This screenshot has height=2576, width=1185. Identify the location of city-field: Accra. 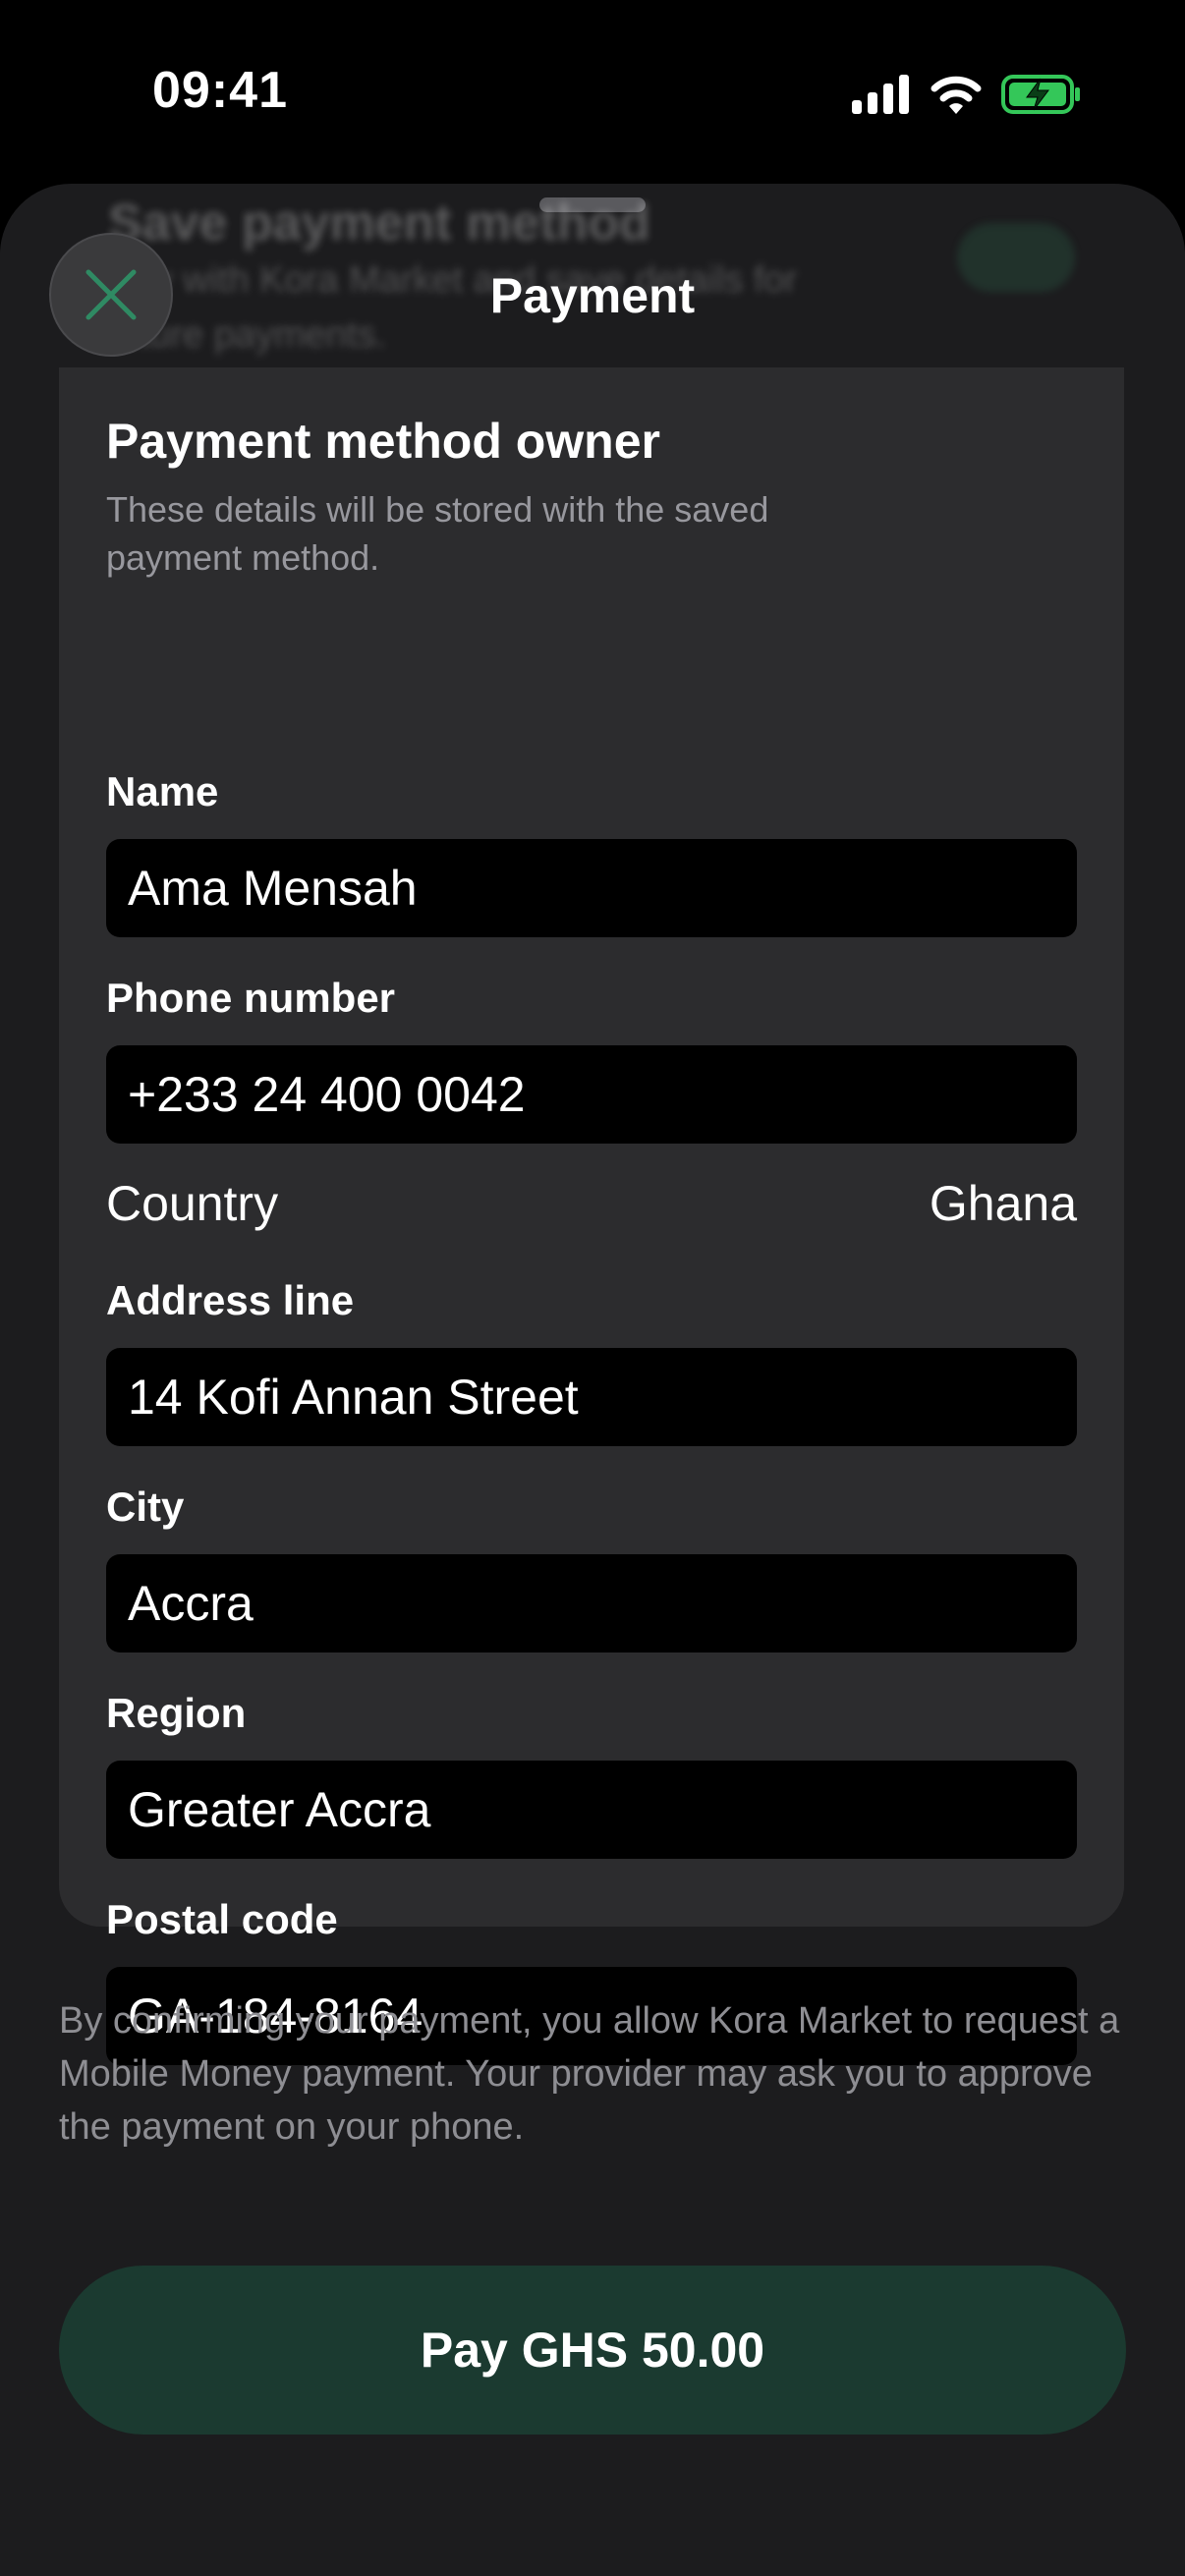
(592, 1603).